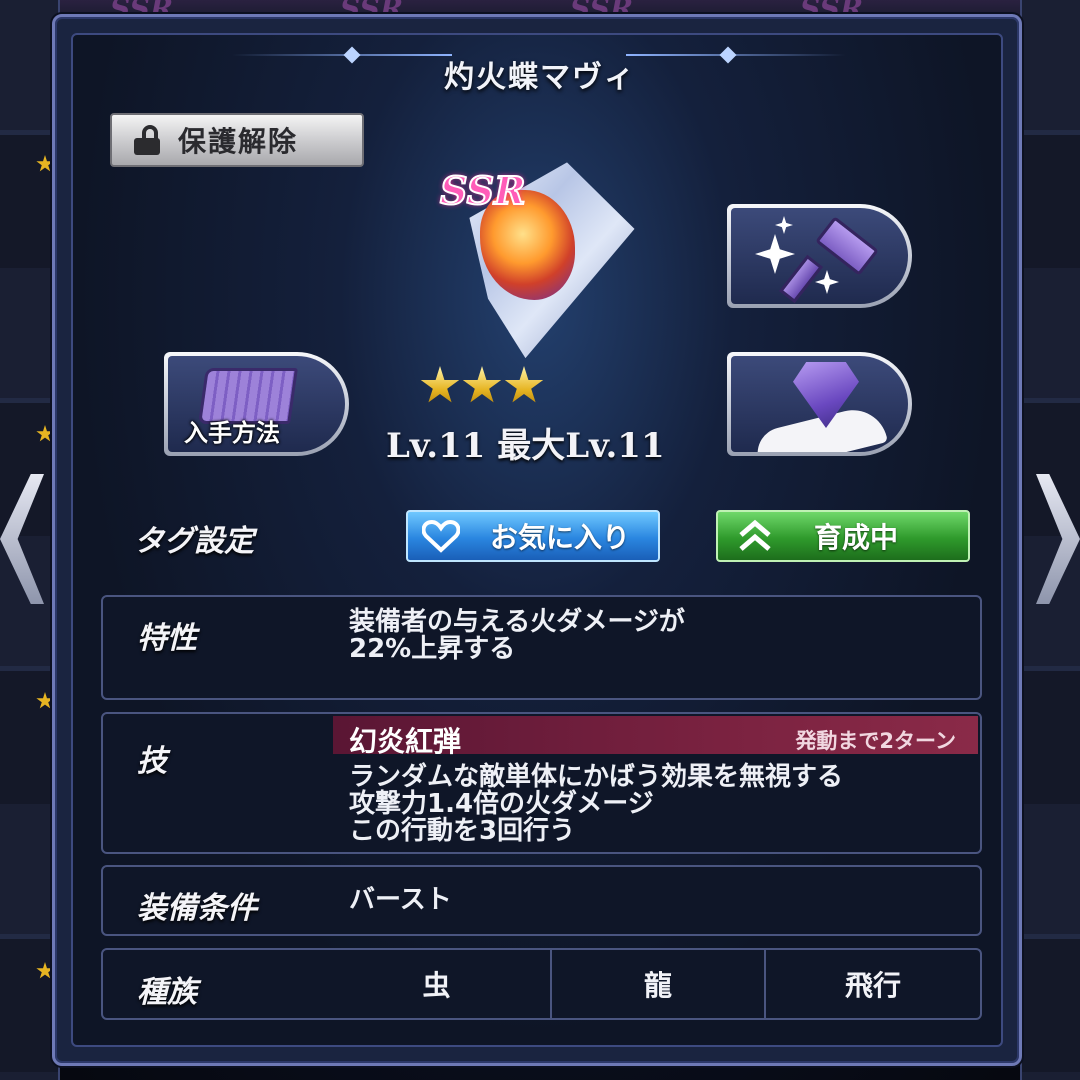 This screenshot has height=1080, width=1080. I want to click on race-label: 種族, so click(167, 992).